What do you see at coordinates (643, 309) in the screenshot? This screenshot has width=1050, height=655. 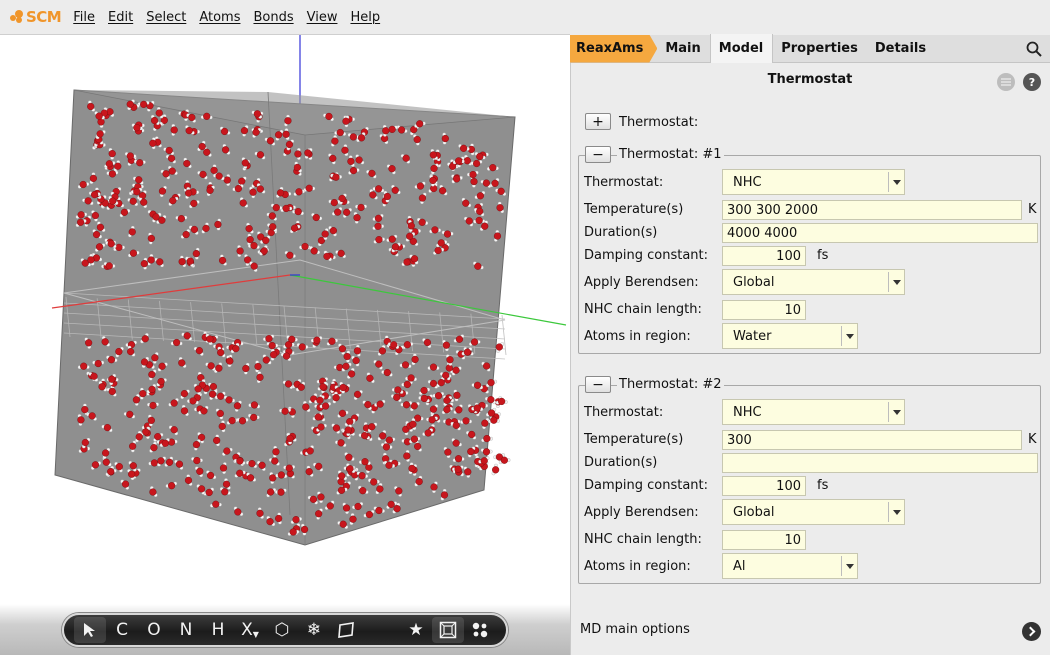 I see `thermostat-1-nhc-label: NHC chain length:` at bounding box center [643, 309].